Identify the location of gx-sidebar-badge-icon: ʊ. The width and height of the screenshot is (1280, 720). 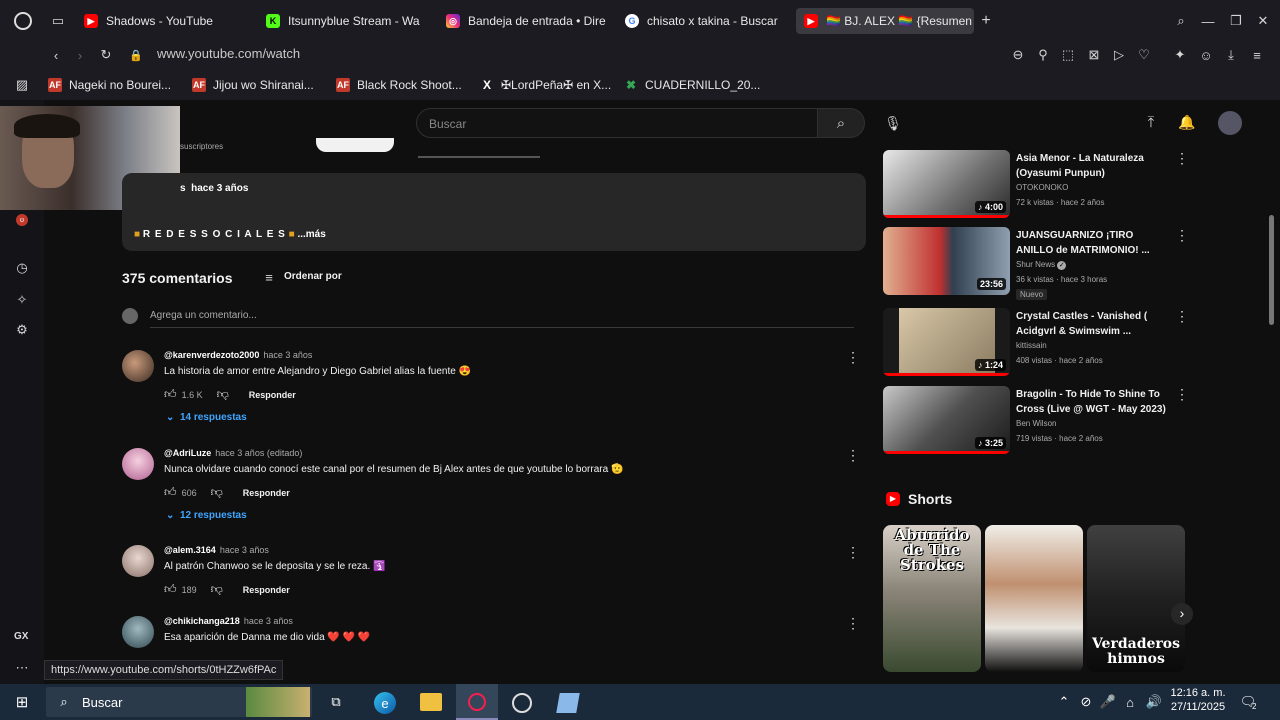
(22, 220).